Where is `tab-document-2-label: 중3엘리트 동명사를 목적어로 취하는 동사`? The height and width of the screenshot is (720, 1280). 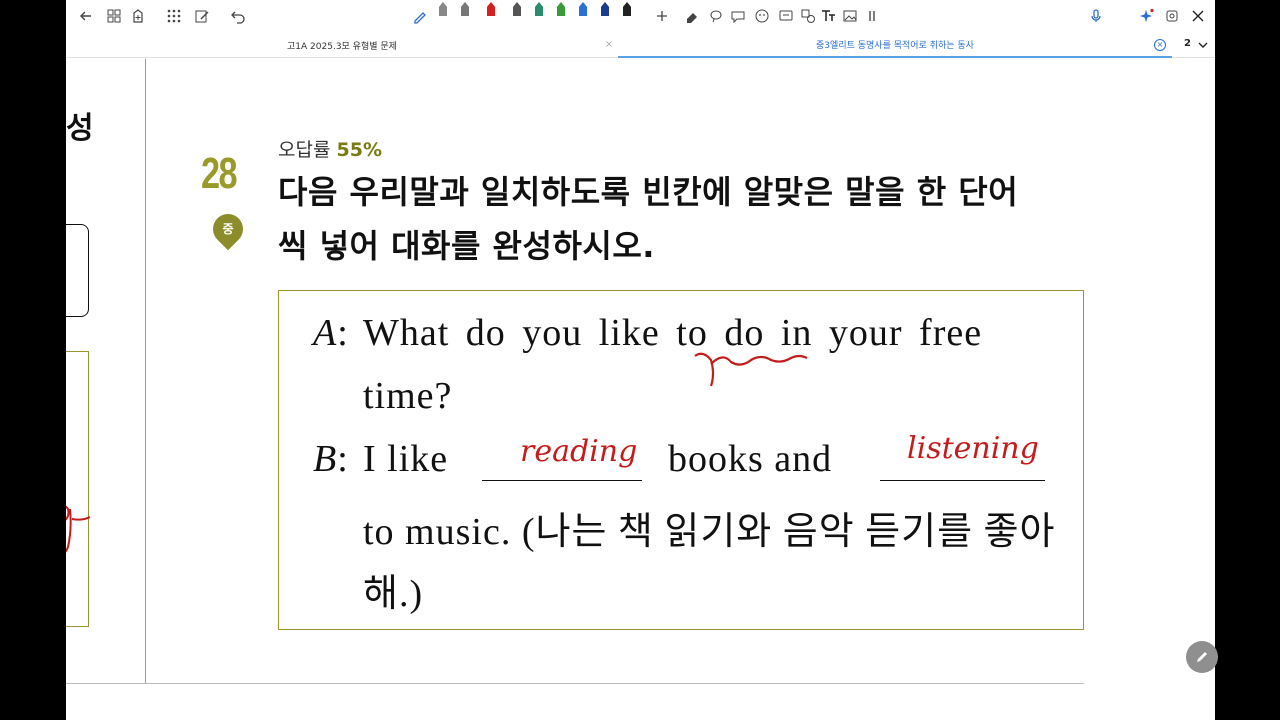 tab-document-2-label: 중3엘리트 동명사를 목적어로 취하는 동사 is located at coordinates (895, 45).